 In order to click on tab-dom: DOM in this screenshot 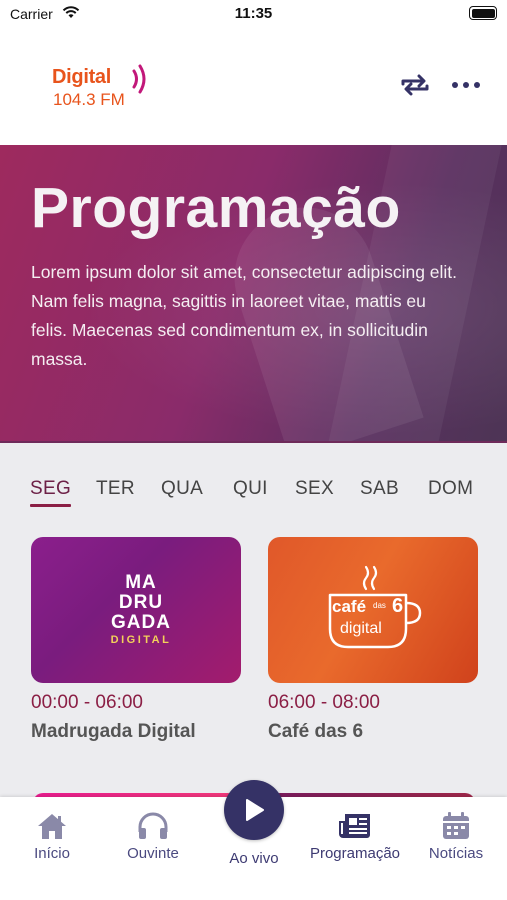, I will do `click(450, 489)`.